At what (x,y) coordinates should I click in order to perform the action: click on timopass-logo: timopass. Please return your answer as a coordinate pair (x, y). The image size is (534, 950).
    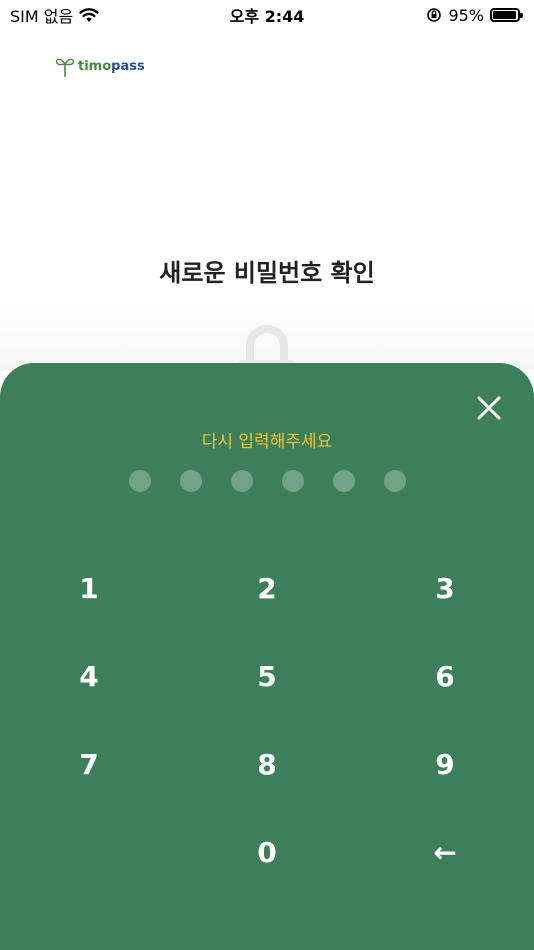
    Looking at the image, I should click on (99, 66).